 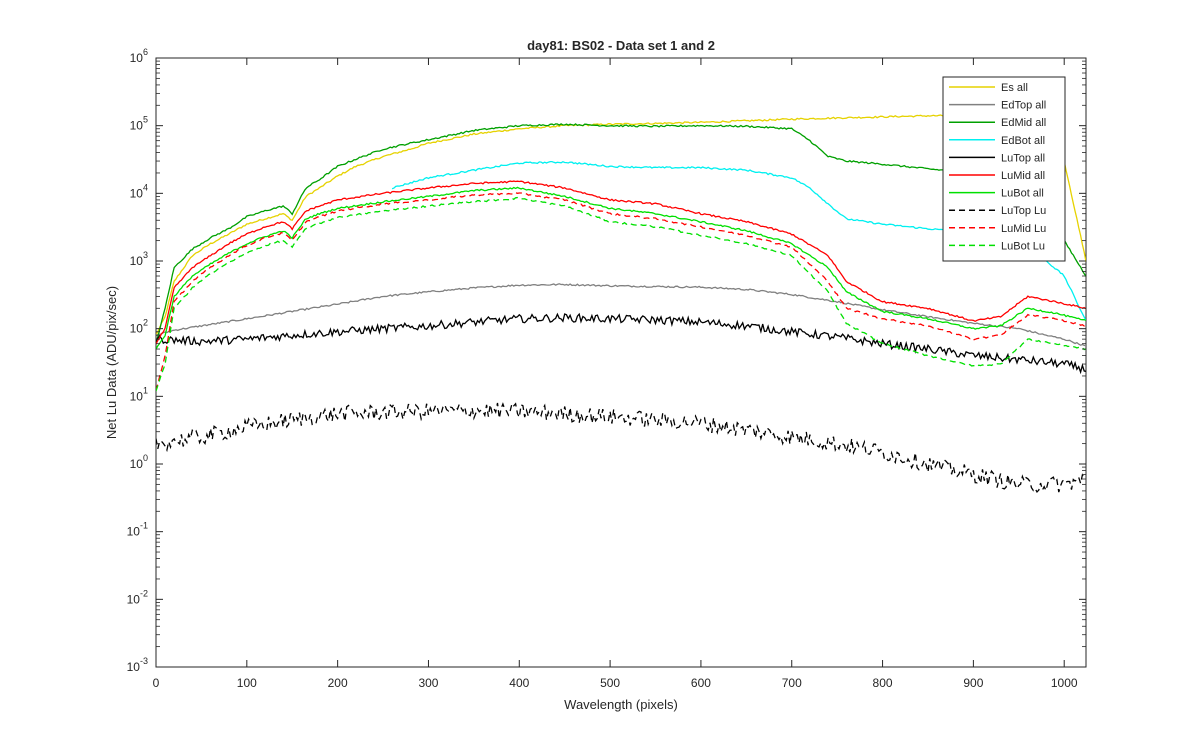 What do you see at coordinates (1023, 229) in the screenshot?
I see `legend-label: LuMid Lu` at bounding box center [1023, 229].